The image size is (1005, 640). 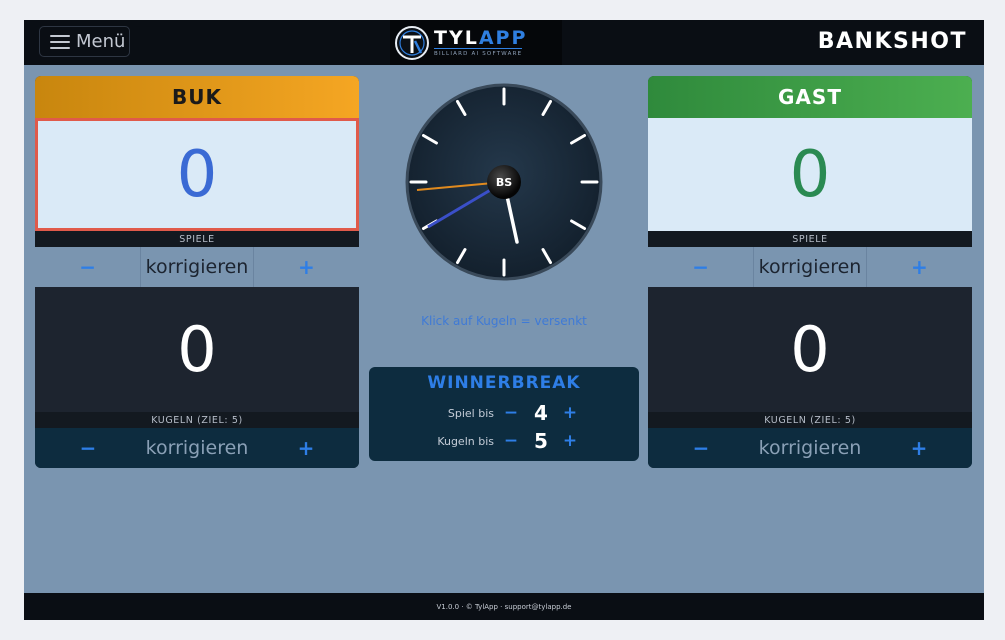 I want to click on games-target-label: Spiel bis, so click(x=470, y=413).